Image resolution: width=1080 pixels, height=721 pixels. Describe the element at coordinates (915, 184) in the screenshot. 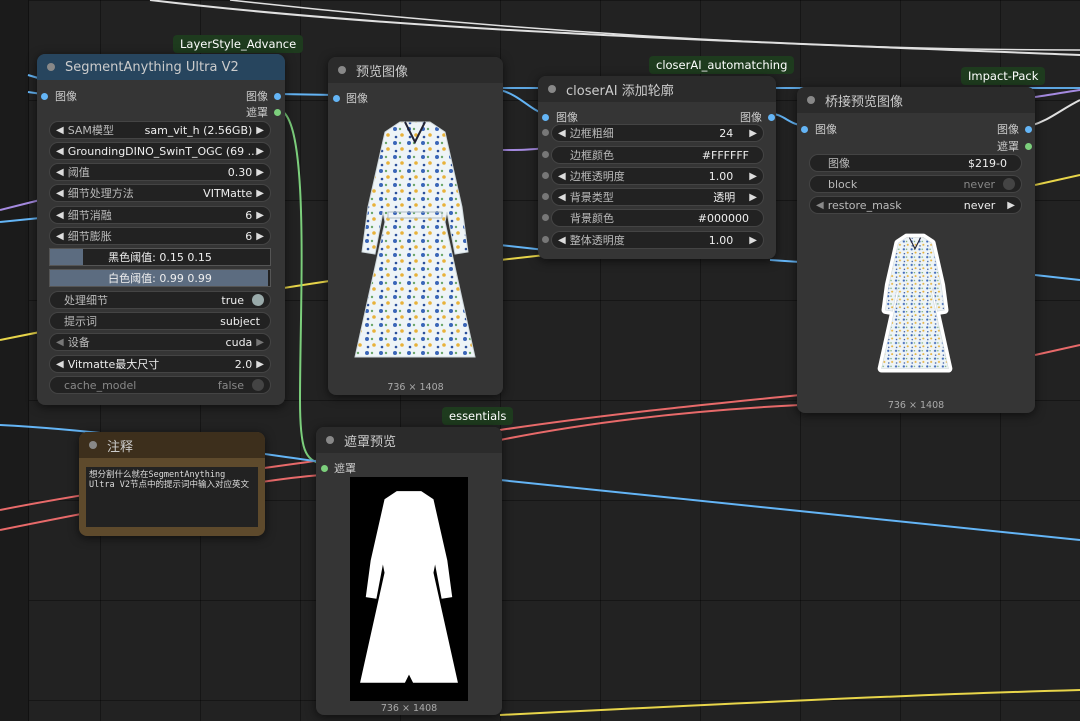

I see `block-toggle: block never` at that location.